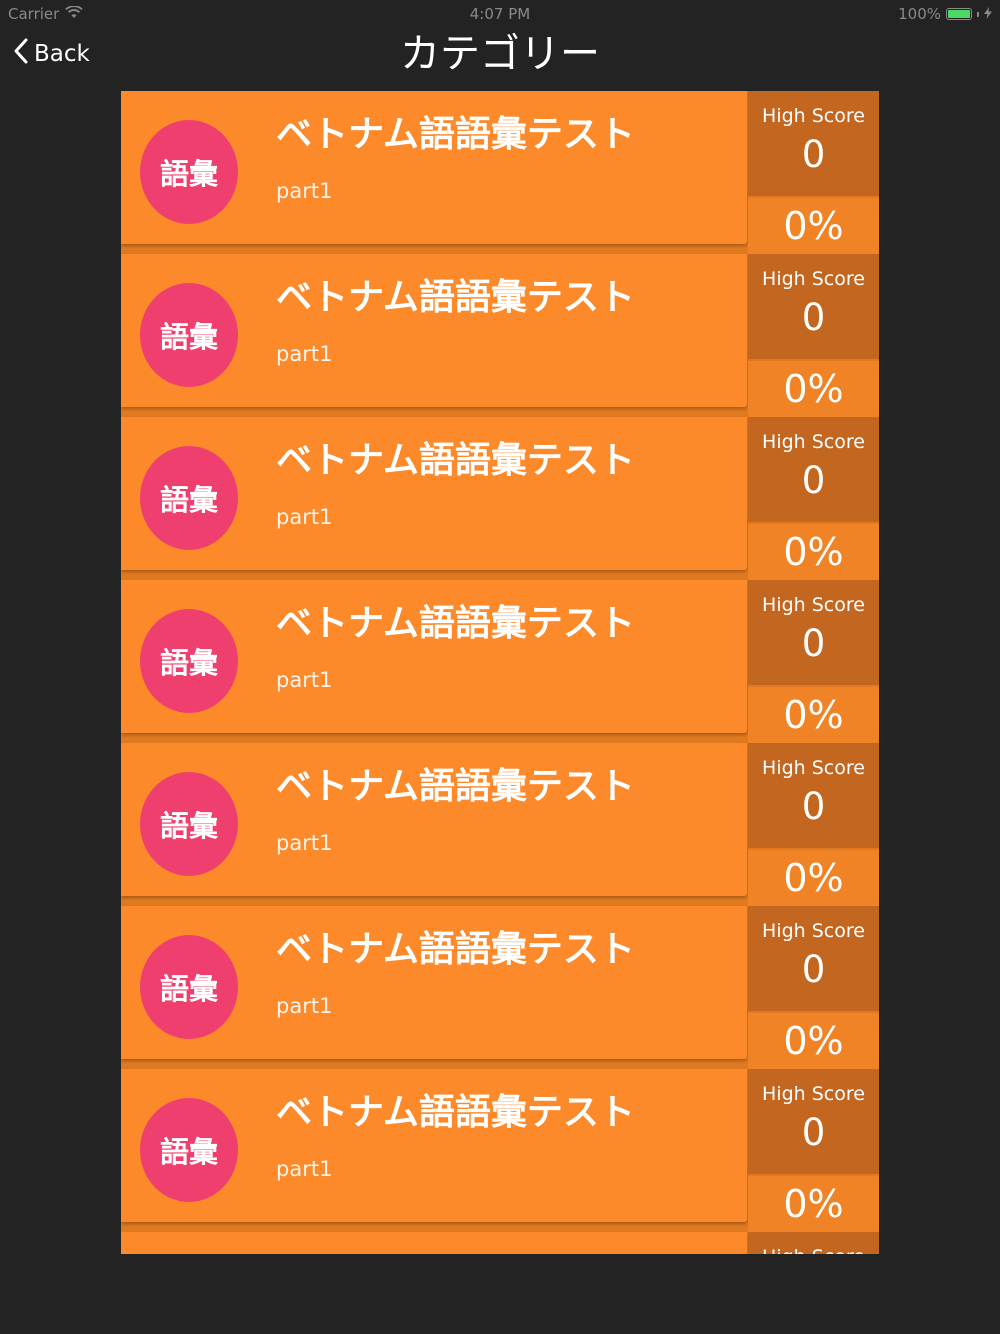  Describe the element at coordinates (500, 54) in the screenshot. I see `page-title: カテゴリー` at that location.